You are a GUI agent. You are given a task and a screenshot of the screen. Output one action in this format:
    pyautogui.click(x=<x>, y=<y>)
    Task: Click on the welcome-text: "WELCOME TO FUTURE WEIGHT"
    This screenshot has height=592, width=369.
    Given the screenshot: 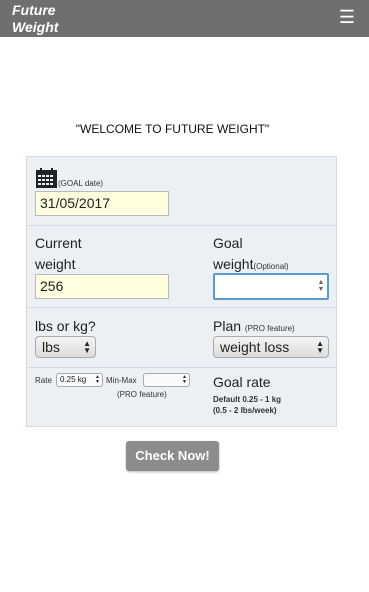 What is the action you would take?
    pyautogui.click(x=172, y=129)
    